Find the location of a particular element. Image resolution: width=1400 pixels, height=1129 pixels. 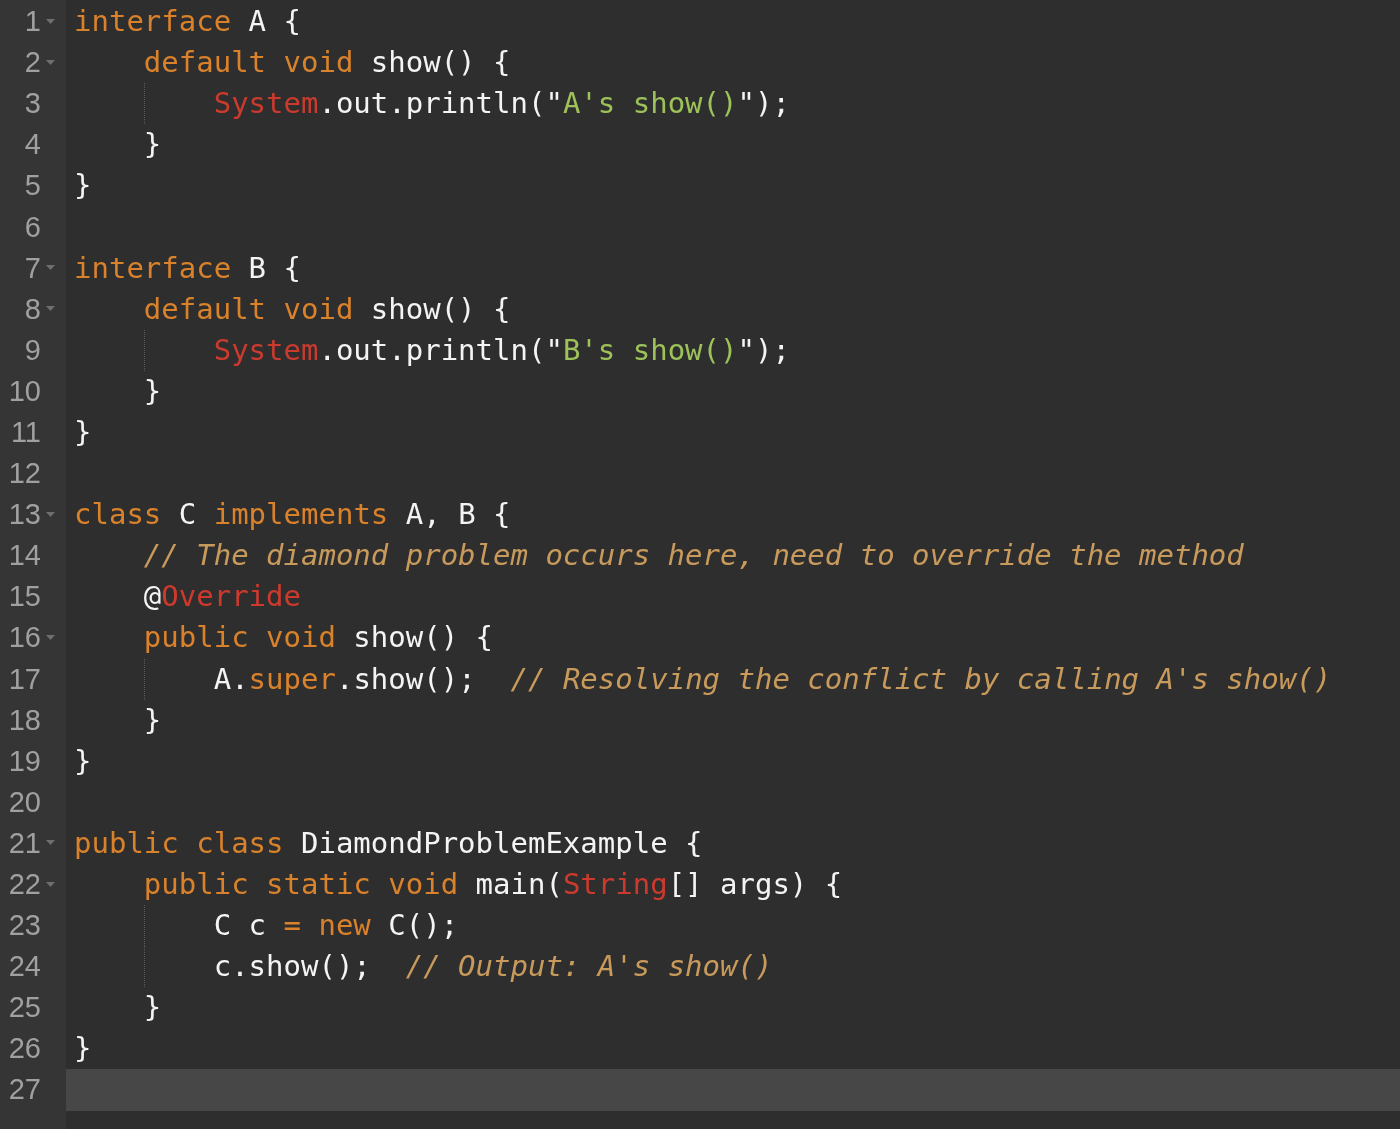

line-number: 4 is located at coordinates (32, 145).